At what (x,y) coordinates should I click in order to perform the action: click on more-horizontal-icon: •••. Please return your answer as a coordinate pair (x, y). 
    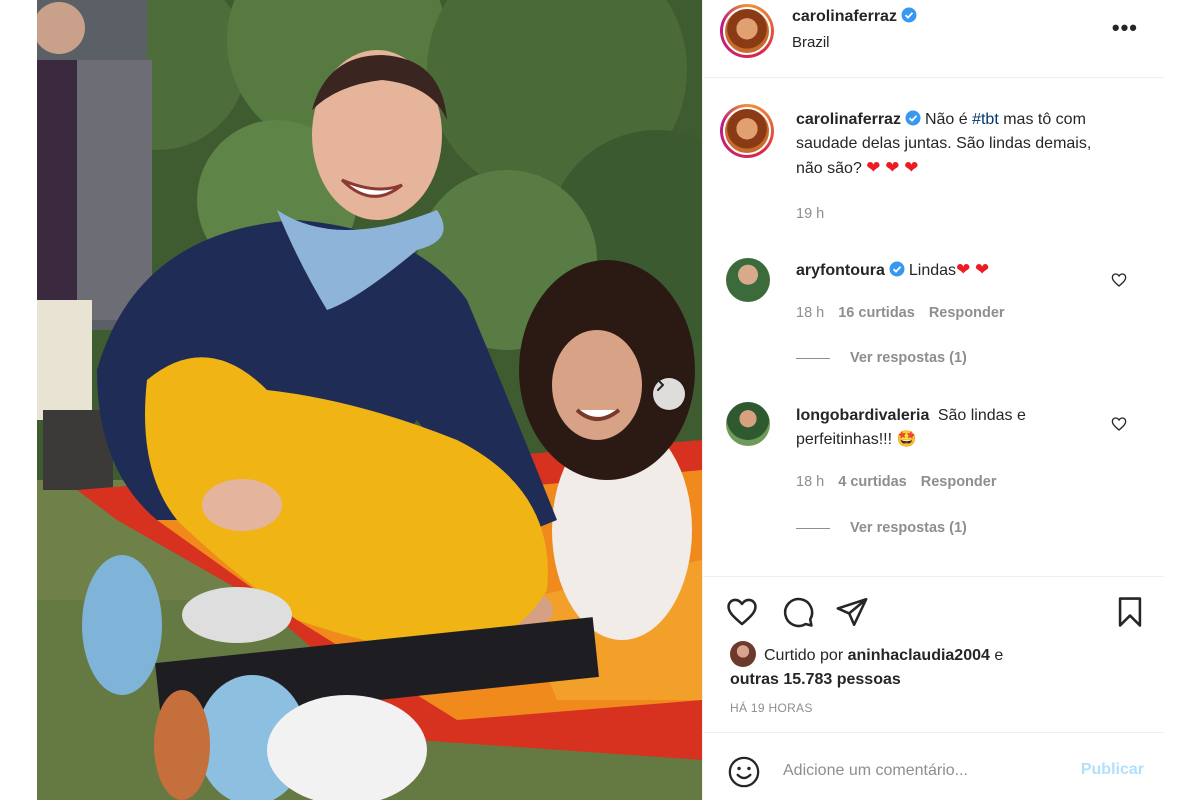
    Looking at the image, I should click on (1124, 27).